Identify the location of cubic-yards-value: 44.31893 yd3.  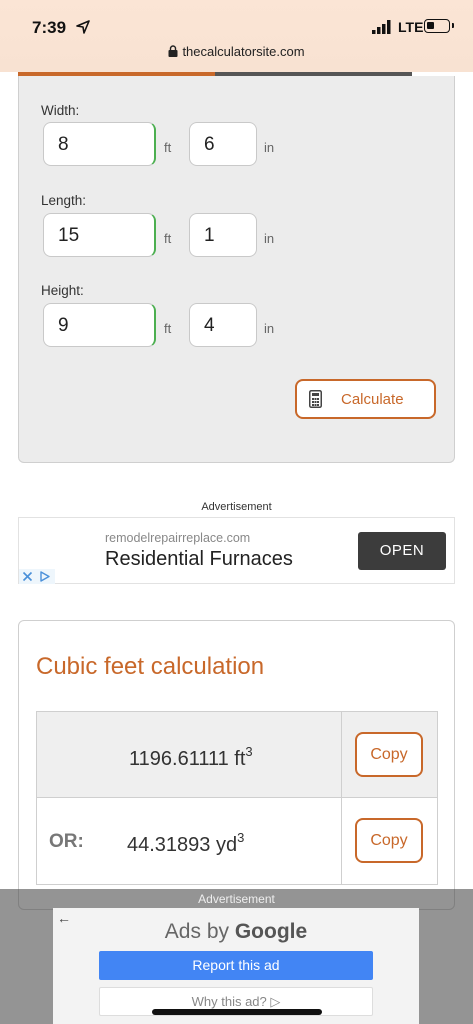
(185, 843).